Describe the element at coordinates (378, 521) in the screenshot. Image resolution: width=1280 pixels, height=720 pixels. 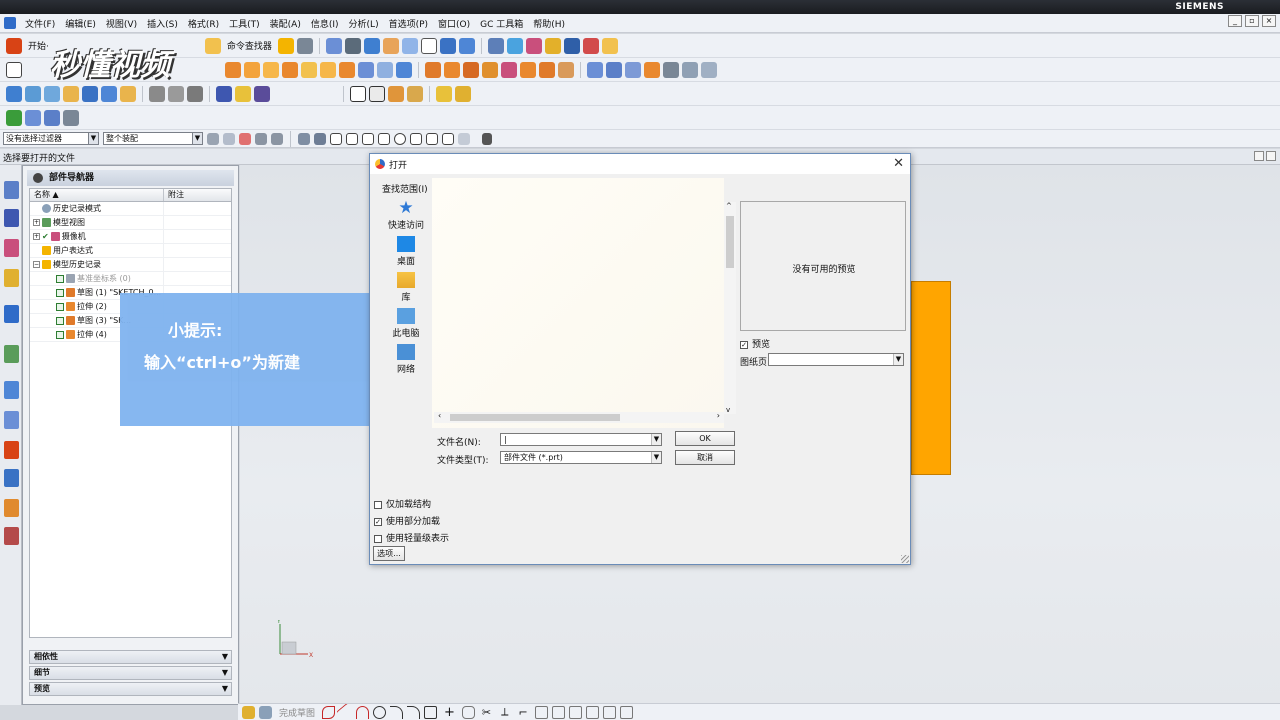
I see `partial-load-checkbox: ✓` at that location.